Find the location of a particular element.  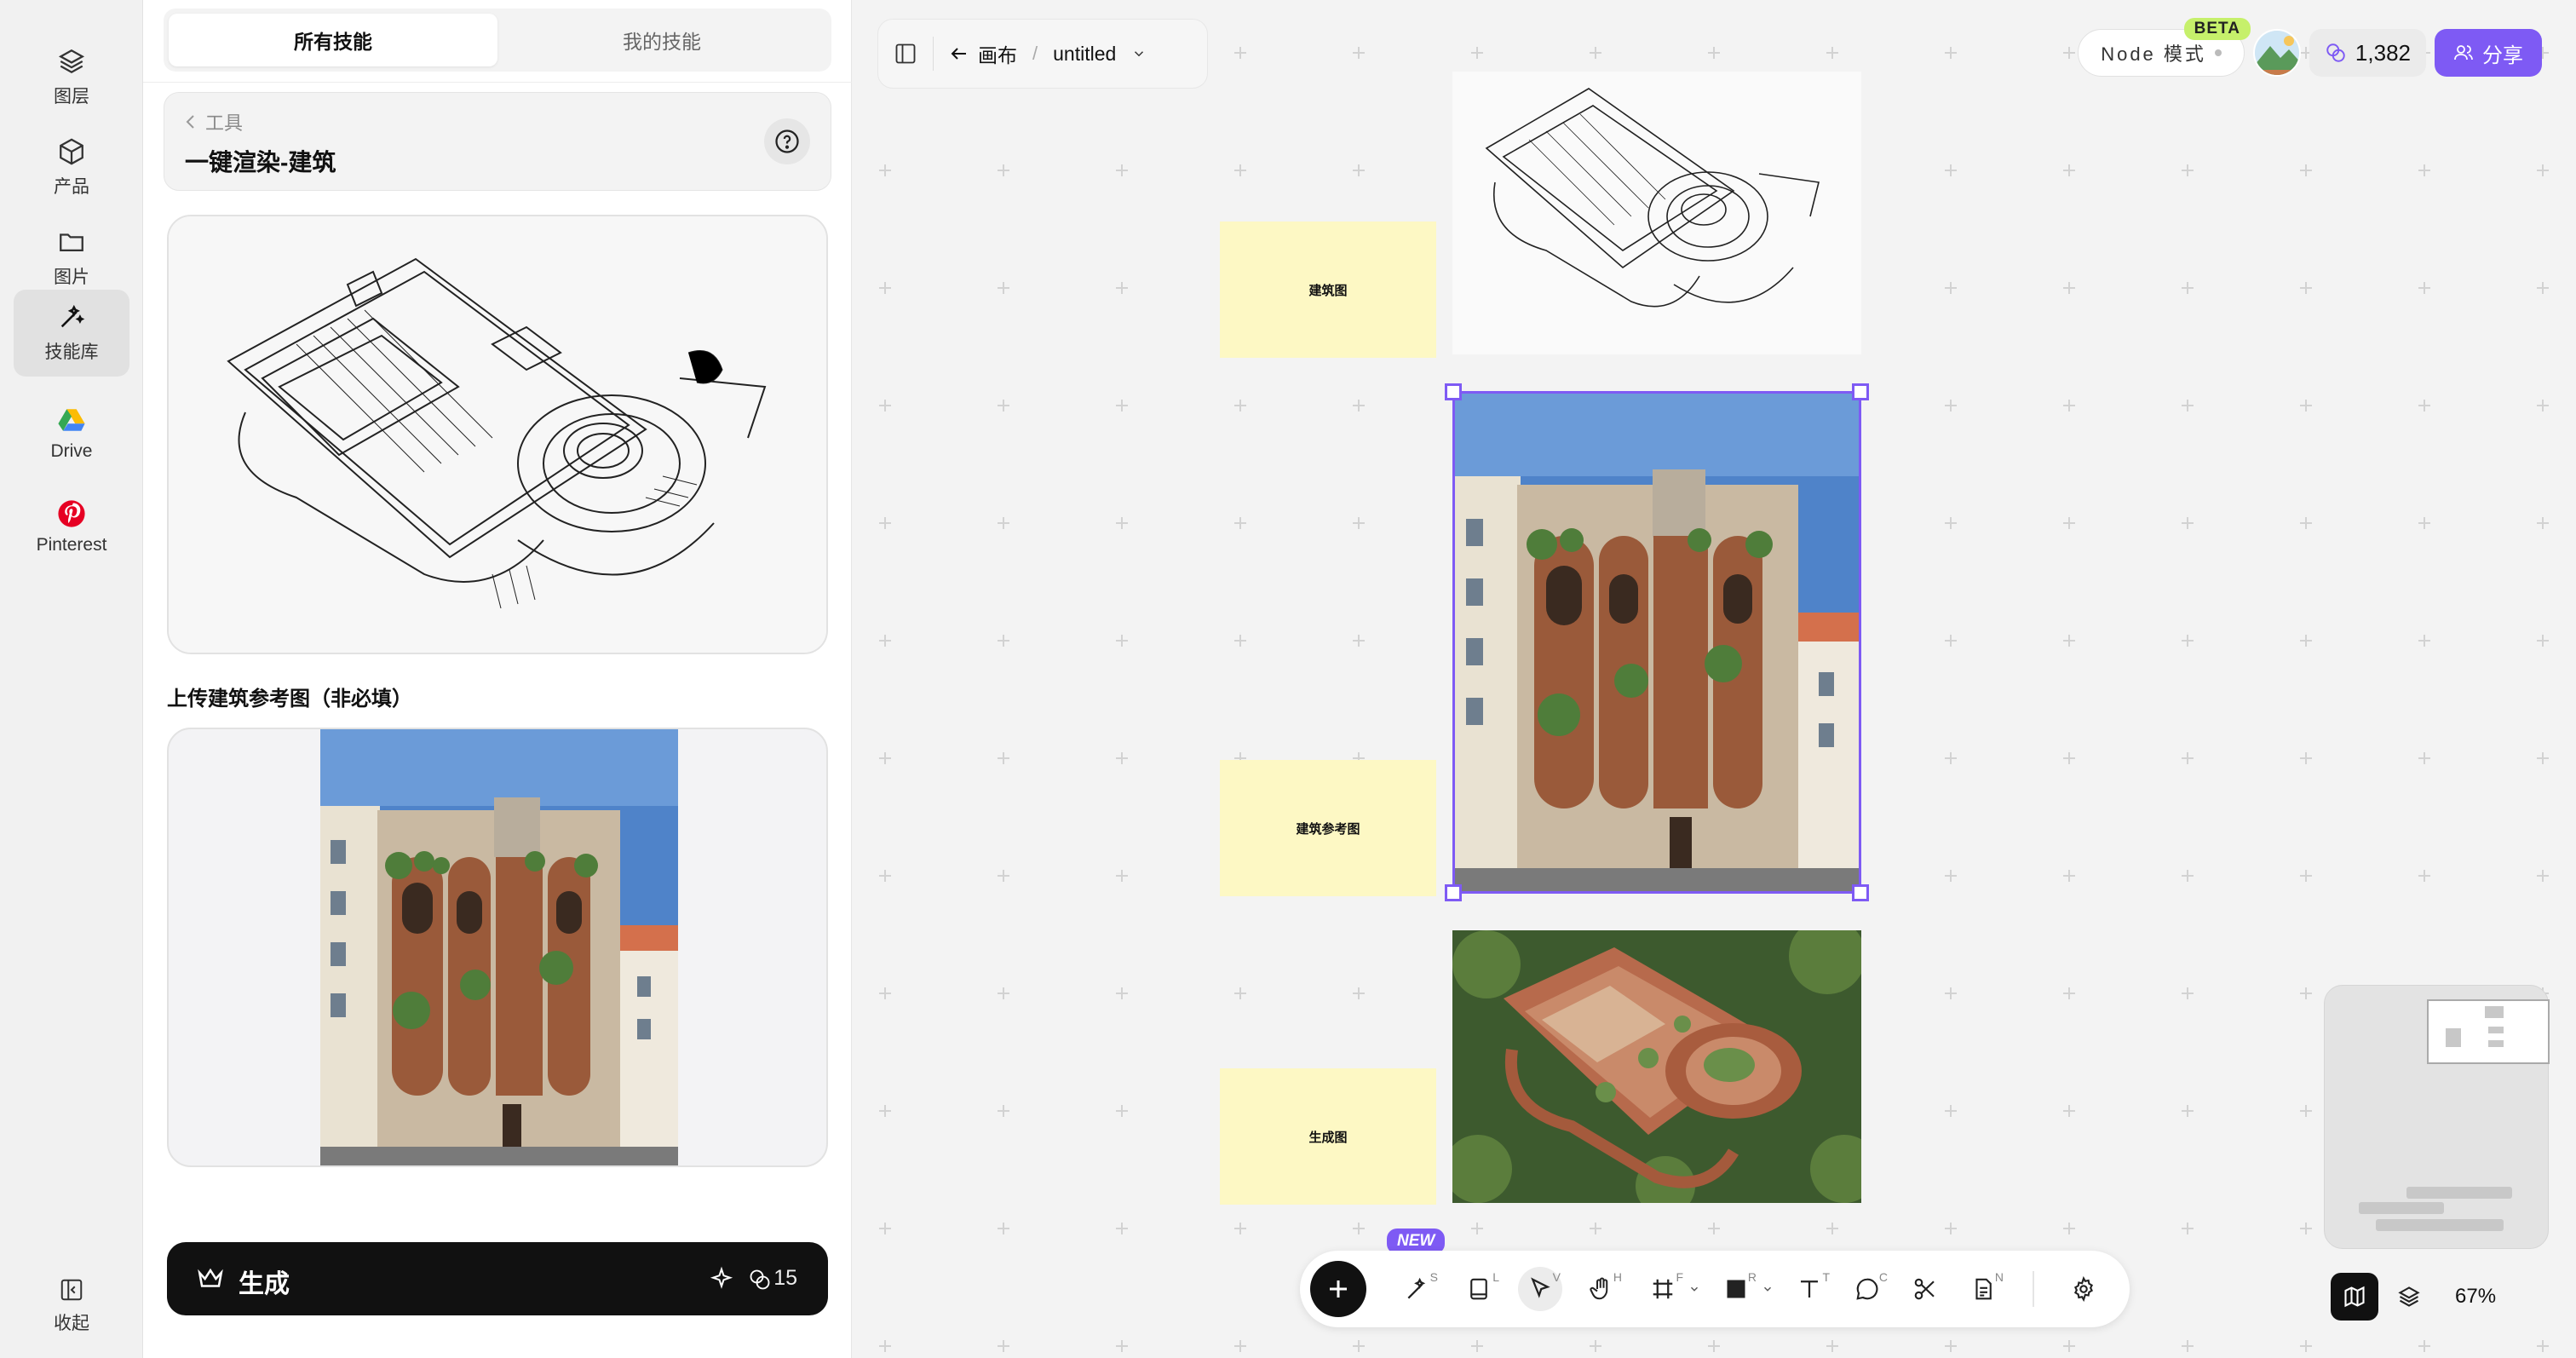

sticky-note: 建筑图 is located at coordinates (1328, 290).